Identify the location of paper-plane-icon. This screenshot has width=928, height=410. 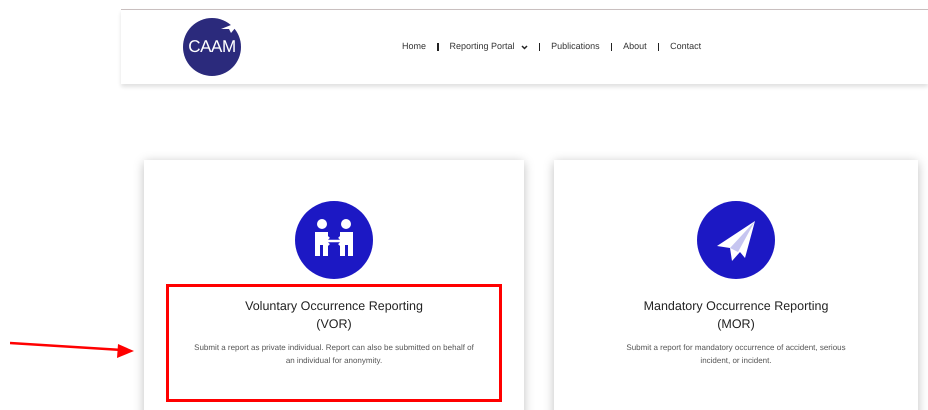
(736, 240).